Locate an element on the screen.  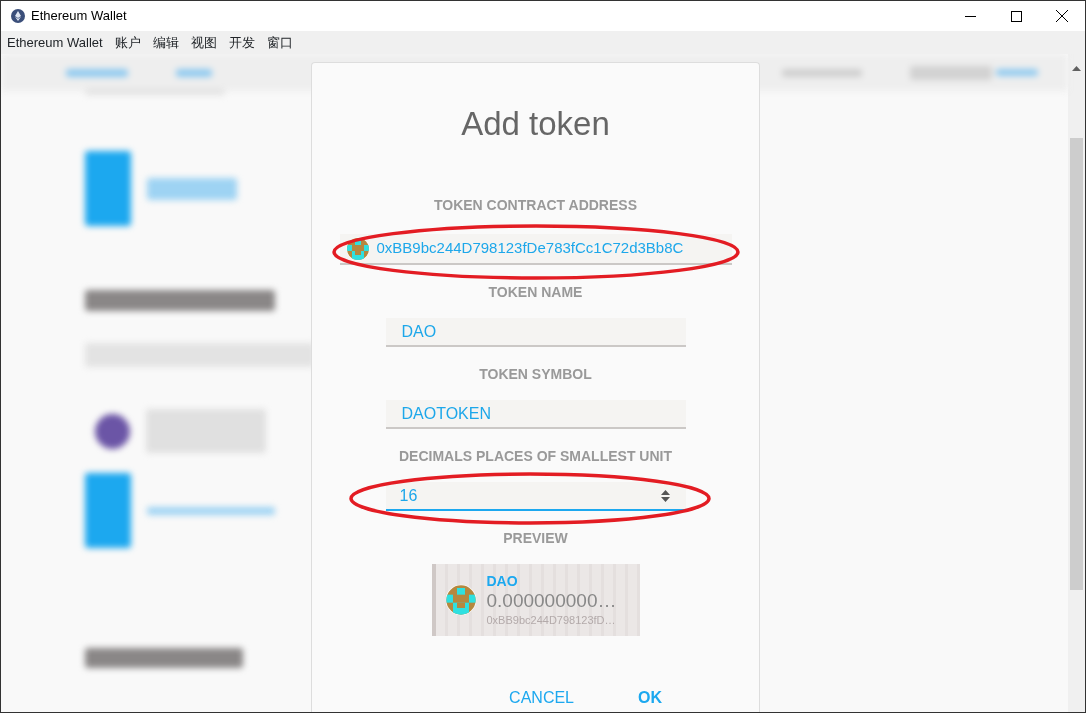
preview-label: PREVIEW is located at coordinates (535, 538).